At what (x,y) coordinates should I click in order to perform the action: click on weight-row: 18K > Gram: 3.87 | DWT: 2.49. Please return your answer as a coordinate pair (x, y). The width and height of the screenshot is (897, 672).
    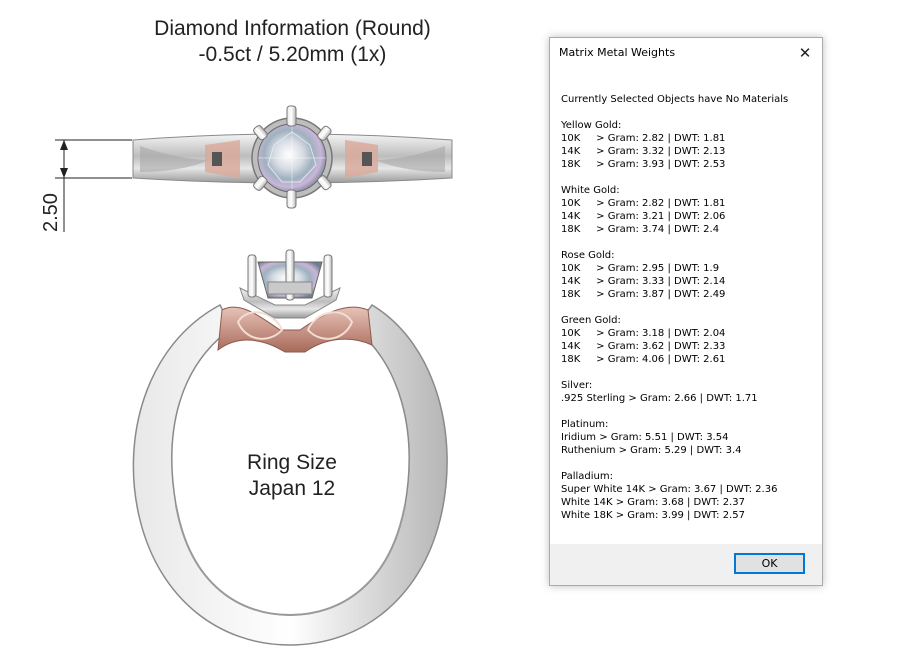
    Looking at the image, I should click on (643, 294).